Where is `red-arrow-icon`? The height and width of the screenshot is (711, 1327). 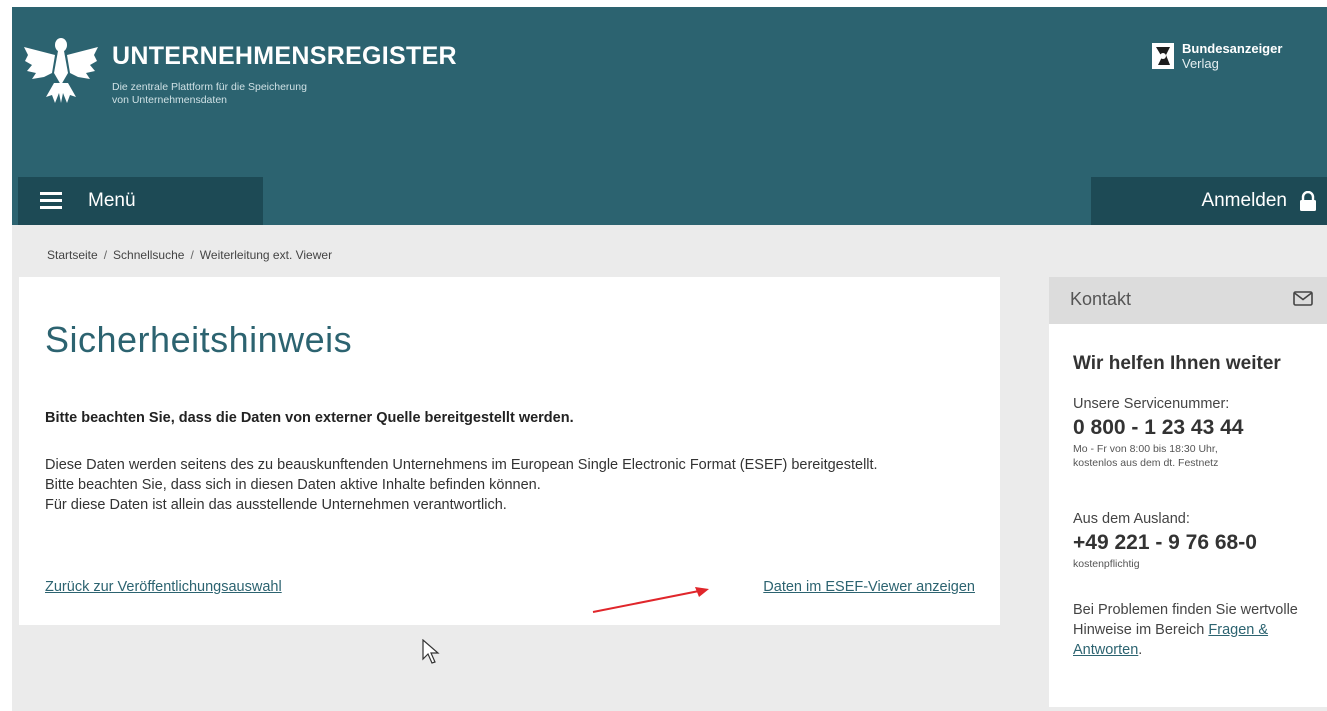
red-arrow-icon is located at coordinates (650, 600).